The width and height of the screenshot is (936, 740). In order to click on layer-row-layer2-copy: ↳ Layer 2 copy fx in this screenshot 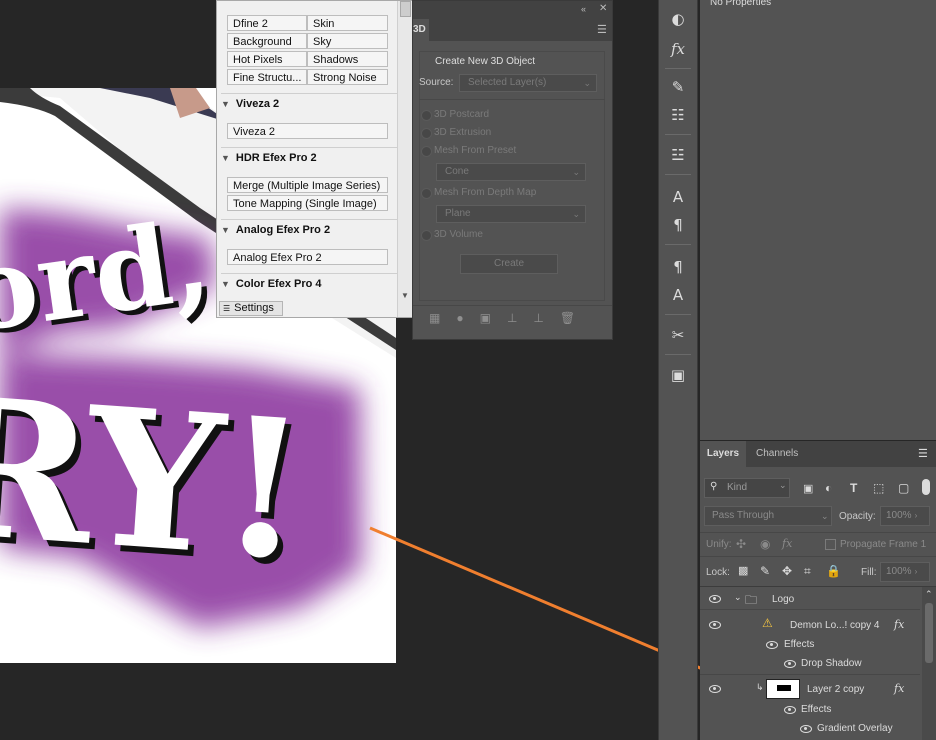, I will do `click(810, 689)`.